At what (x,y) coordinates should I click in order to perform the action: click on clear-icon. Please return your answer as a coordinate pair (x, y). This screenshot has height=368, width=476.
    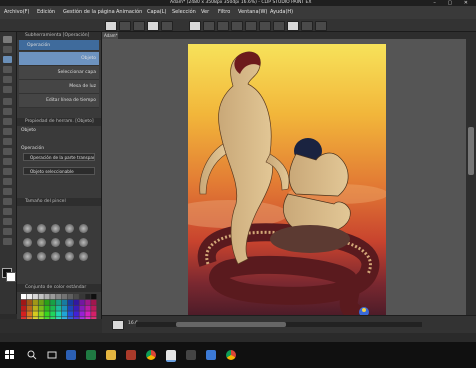
    Looking at the image, I should click on (195, 26).